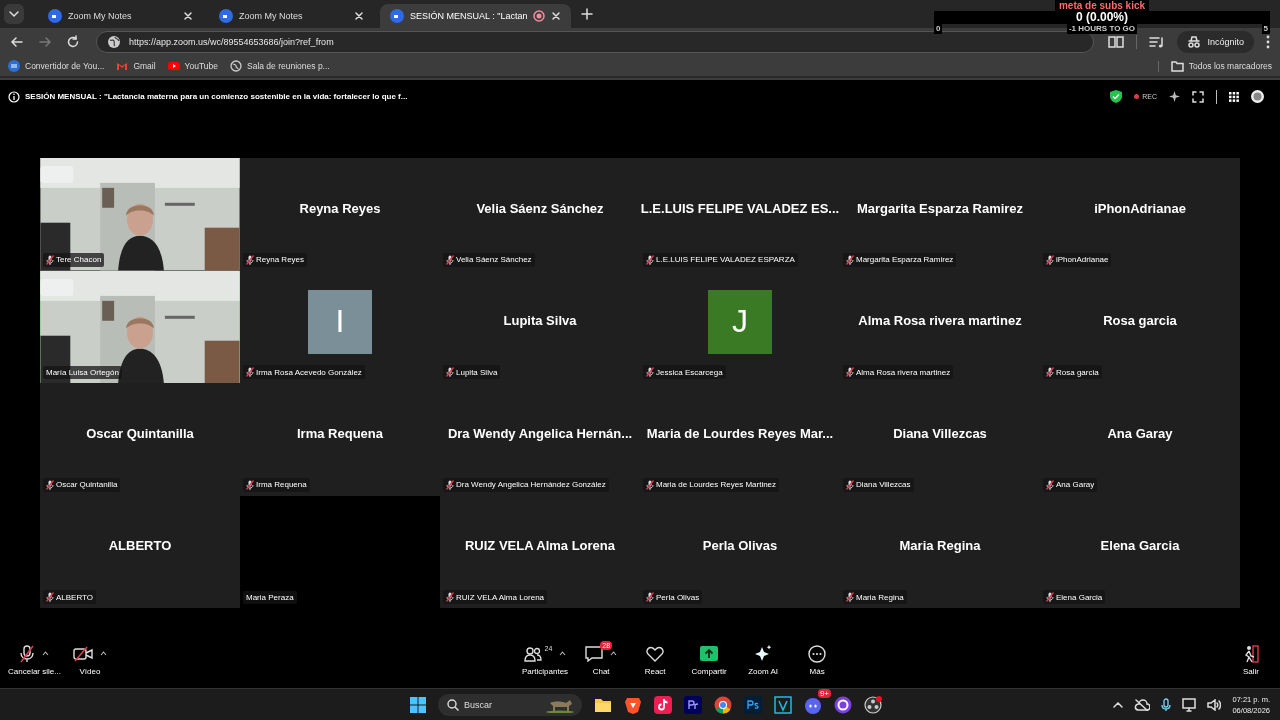 Image resolution: width=1280 pixels, height=720 pixels. What do you see at coordinates (678, 597) in the screenshot?
I see `participant-label: Perla Olivas` at bounding box center [678, 597].